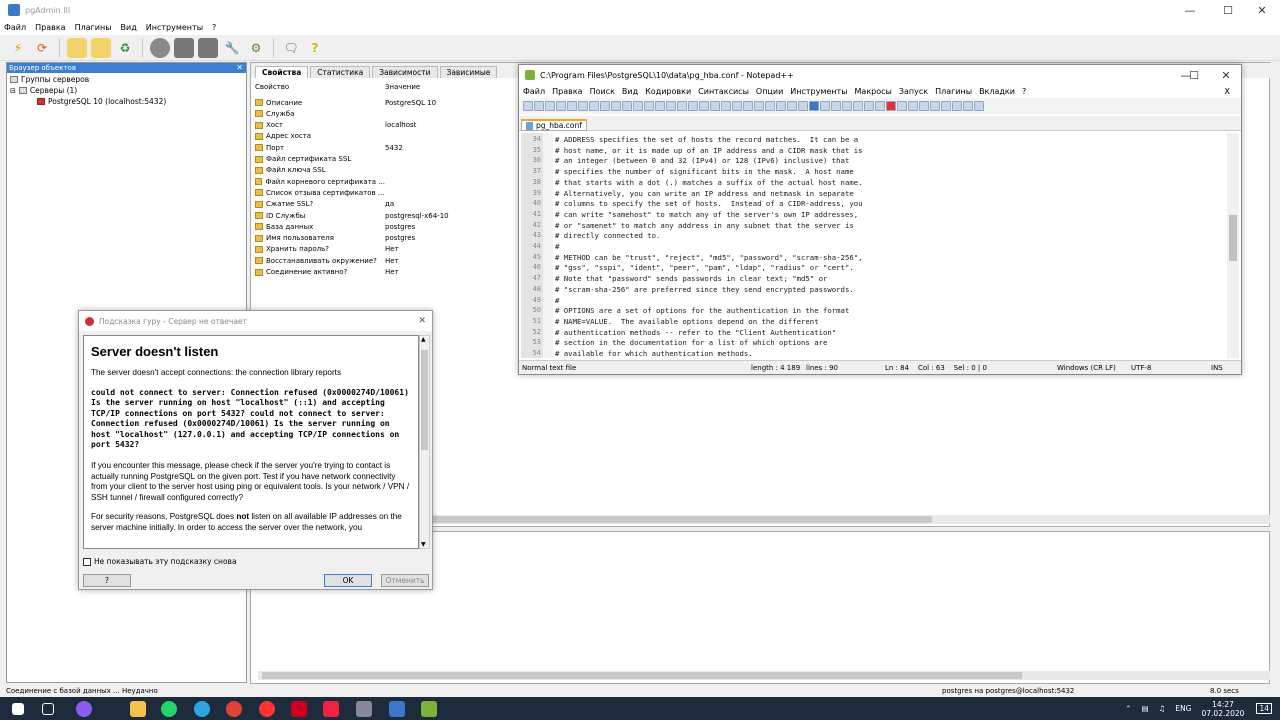 This screenshot has width=1280, height=720. Describe the element at coordinates (1194, 75) in the screenshot. I see `notepad-maximize-button: ☐` at that location.